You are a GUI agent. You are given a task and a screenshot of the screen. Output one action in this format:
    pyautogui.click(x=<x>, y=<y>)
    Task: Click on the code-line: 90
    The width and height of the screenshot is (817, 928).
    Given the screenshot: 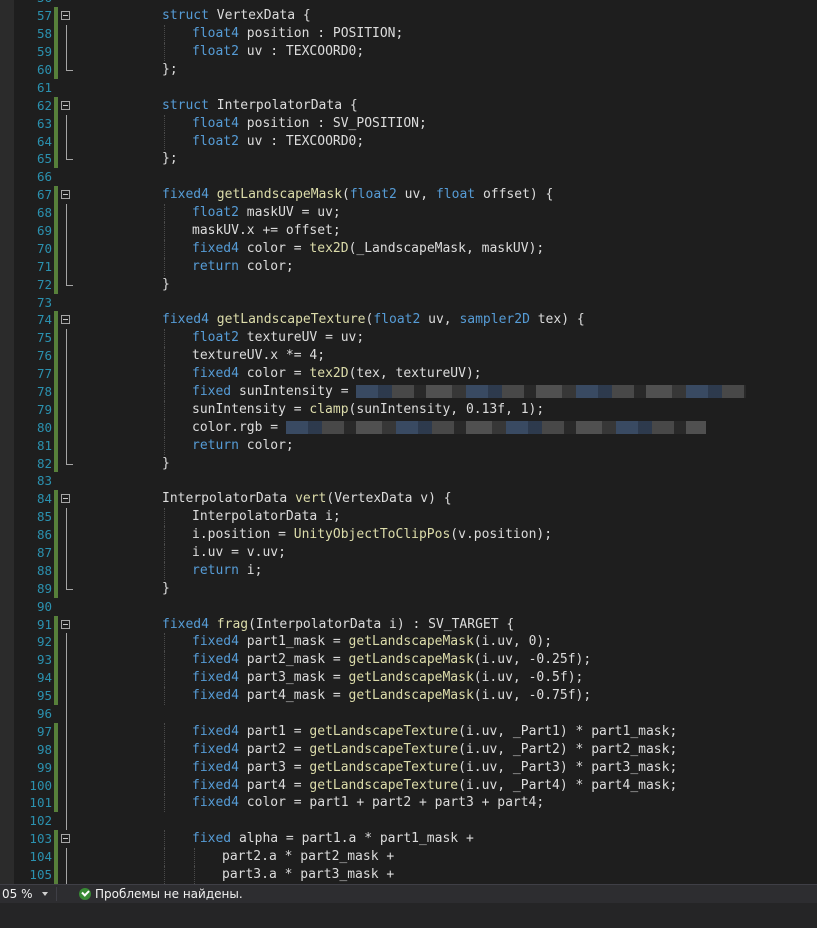 What is the action you would take?
    pyautogui.click(x=408, y=607)
    